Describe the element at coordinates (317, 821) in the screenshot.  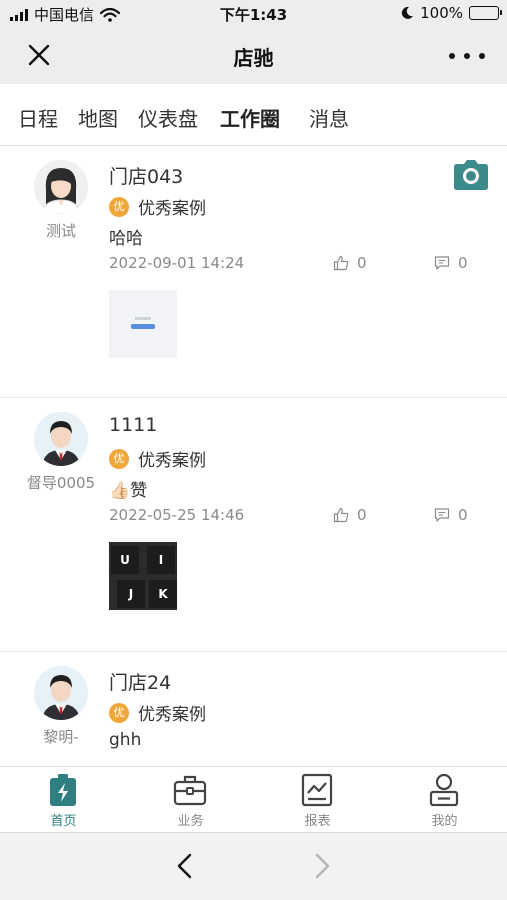
I see `tab-reports-label: 报表` at that location.